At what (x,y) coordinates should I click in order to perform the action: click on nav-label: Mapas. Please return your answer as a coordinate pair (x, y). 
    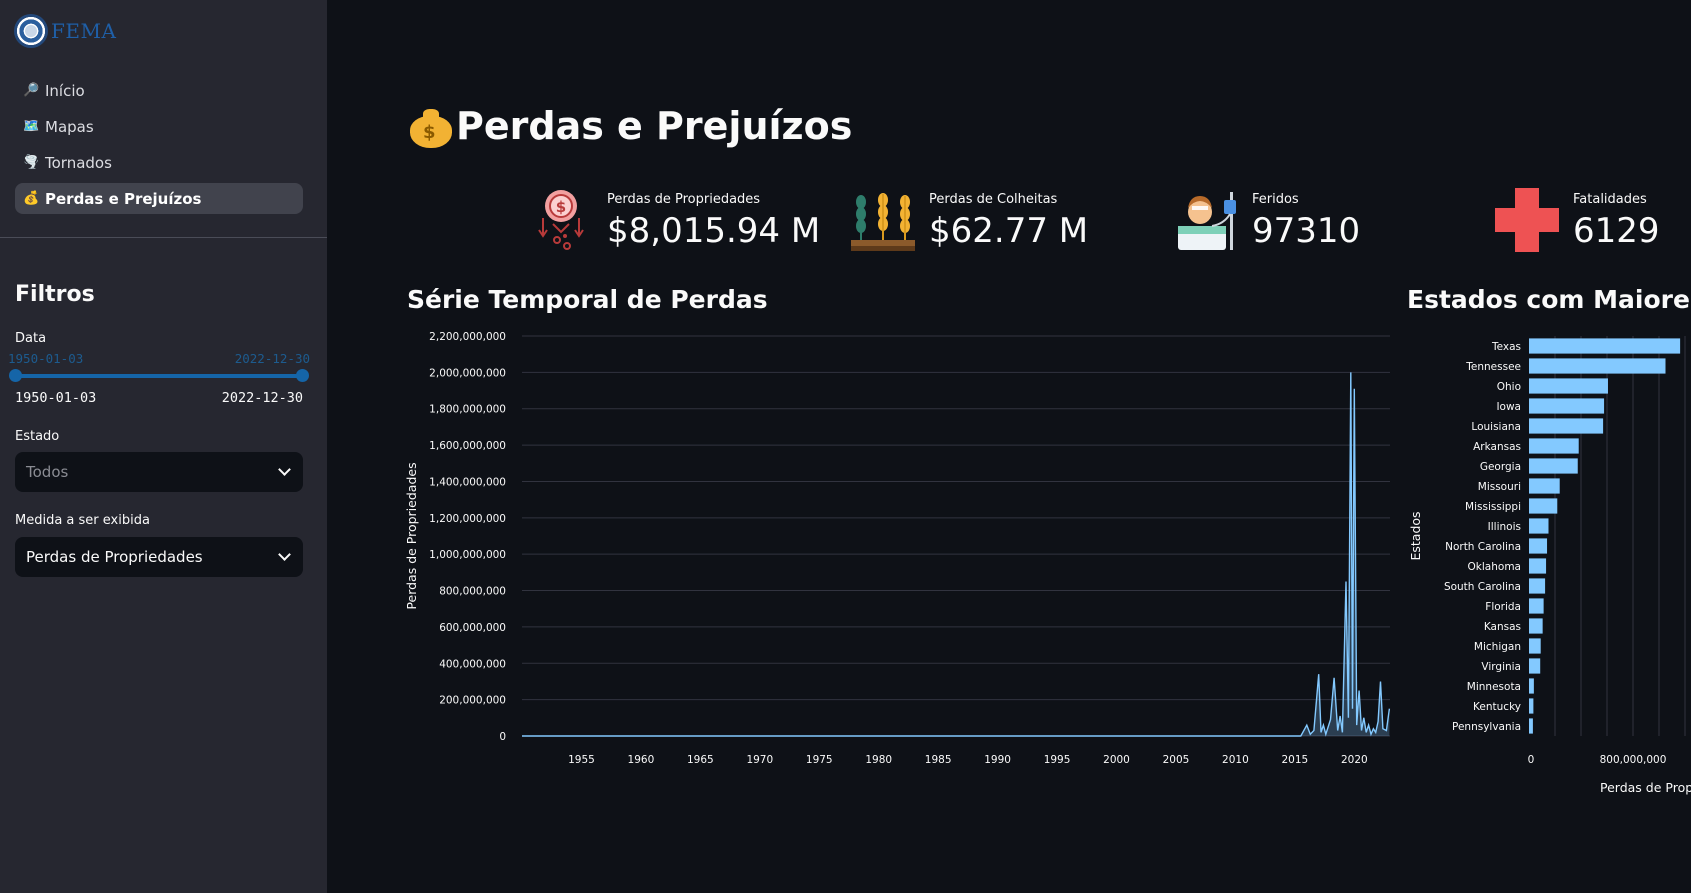
    Looking at the image, I should click on (69, 126).